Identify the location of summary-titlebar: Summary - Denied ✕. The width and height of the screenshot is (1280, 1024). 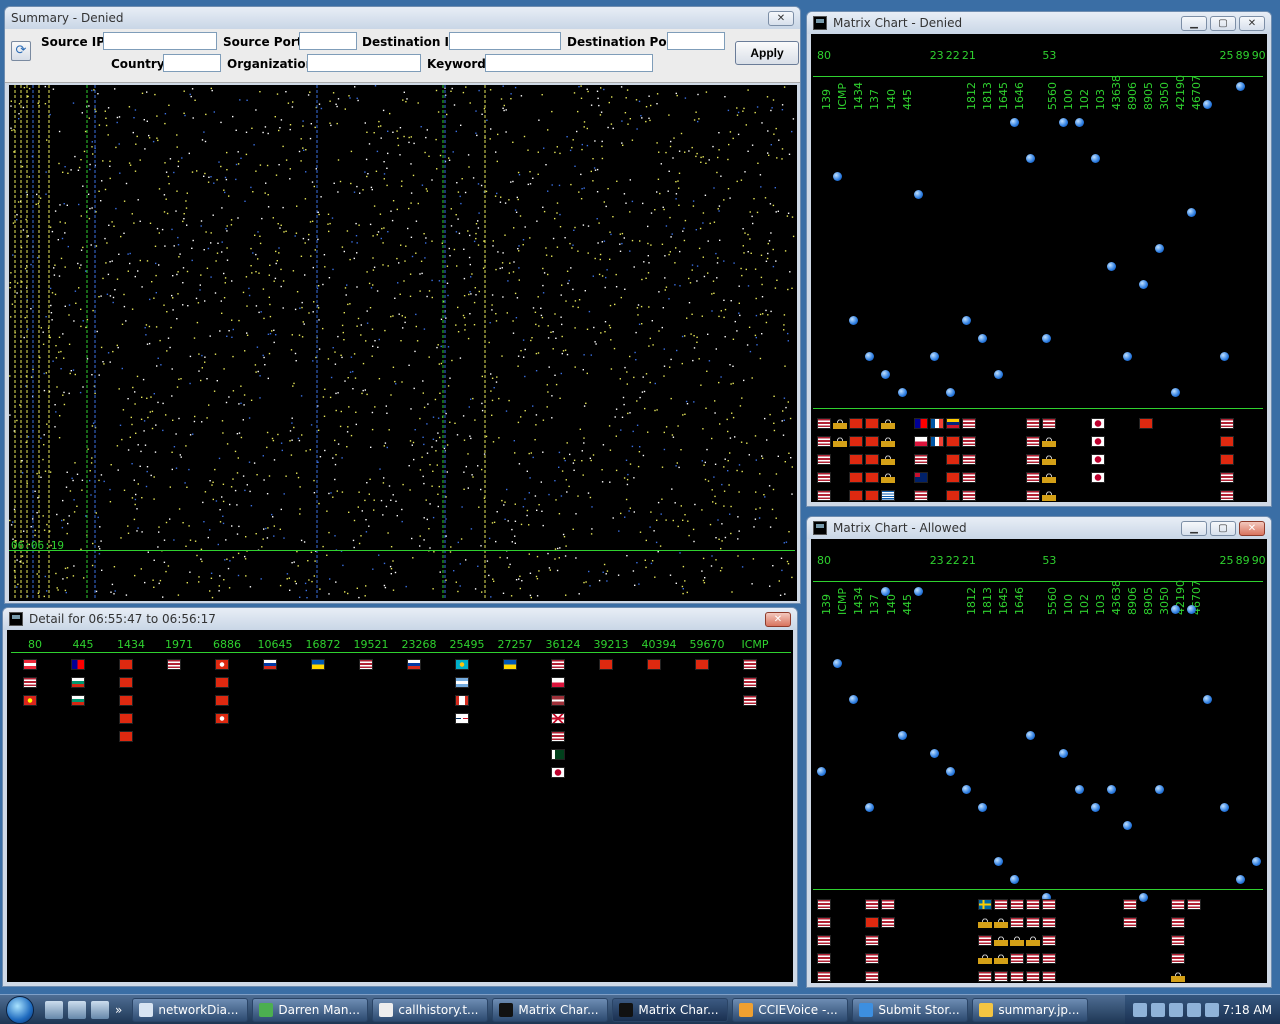
(402, 18).